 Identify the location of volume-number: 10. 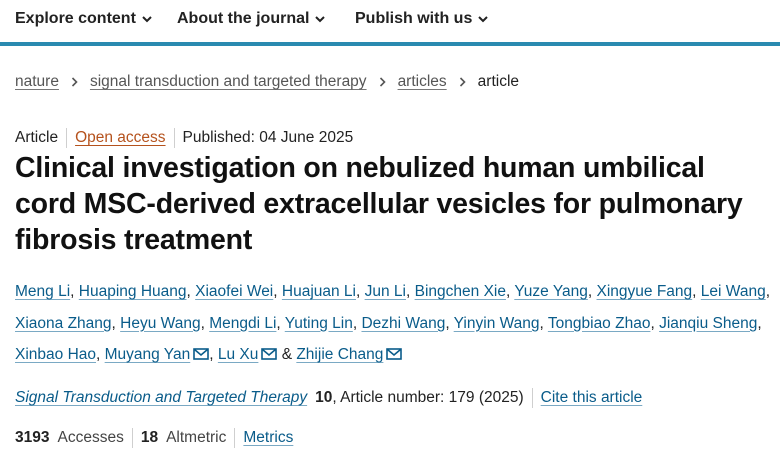
(324, 397).